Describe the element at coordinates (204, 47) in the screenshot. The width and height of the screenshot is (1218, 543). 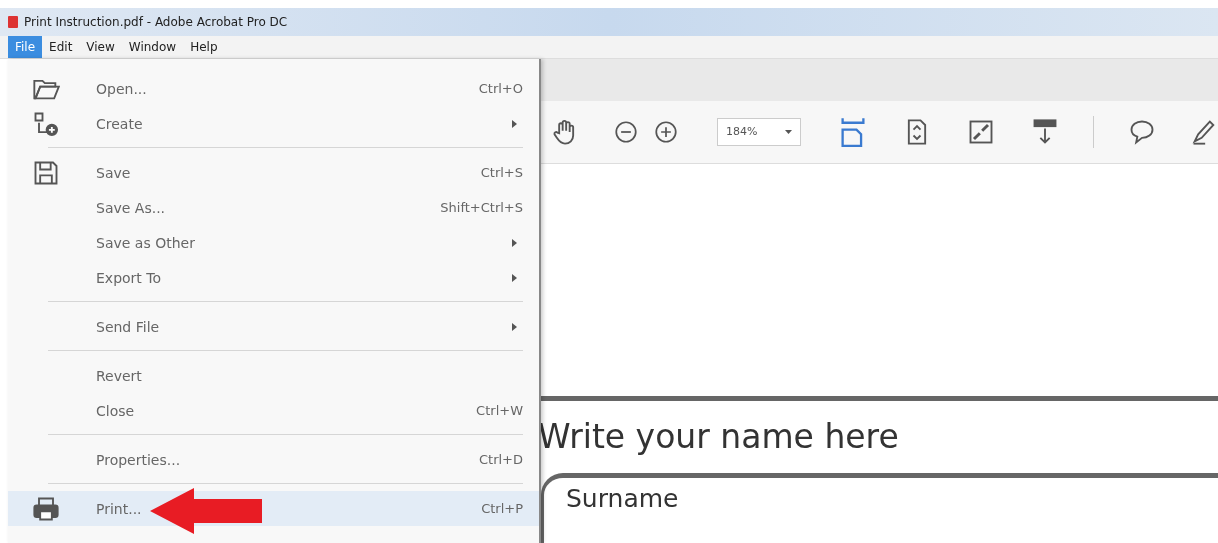
I see `menu-bar-item: Help` at that location.